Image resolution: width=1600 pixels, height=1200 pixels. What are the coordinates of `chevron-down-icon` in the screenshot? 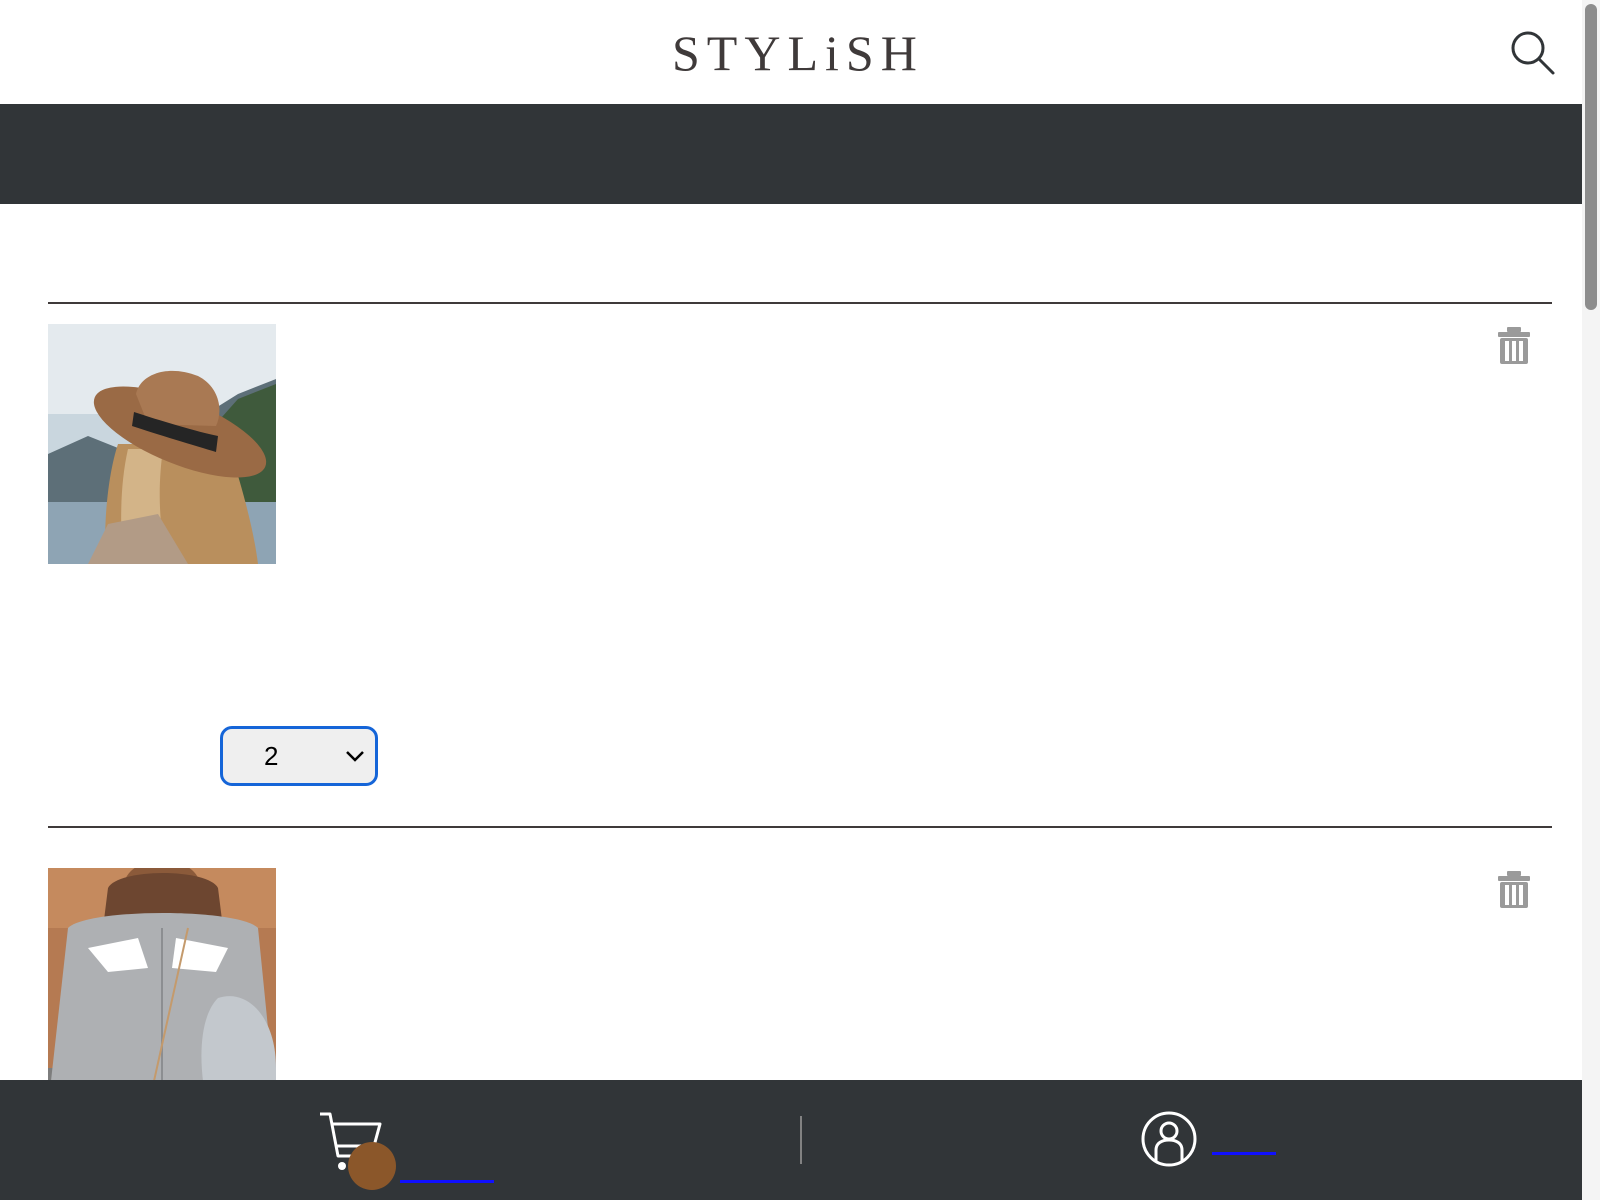 It's located at (355, 756).